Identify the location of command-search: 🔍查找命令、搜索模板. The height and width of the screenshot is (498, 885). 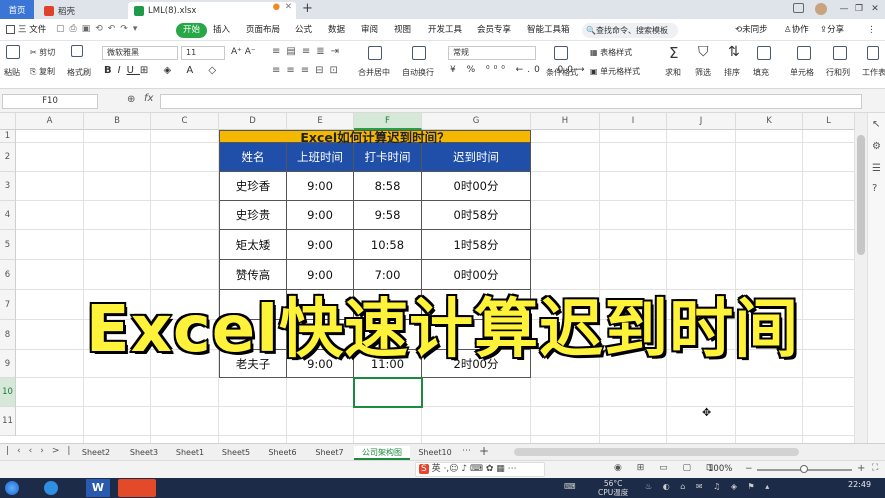
(630, 30).